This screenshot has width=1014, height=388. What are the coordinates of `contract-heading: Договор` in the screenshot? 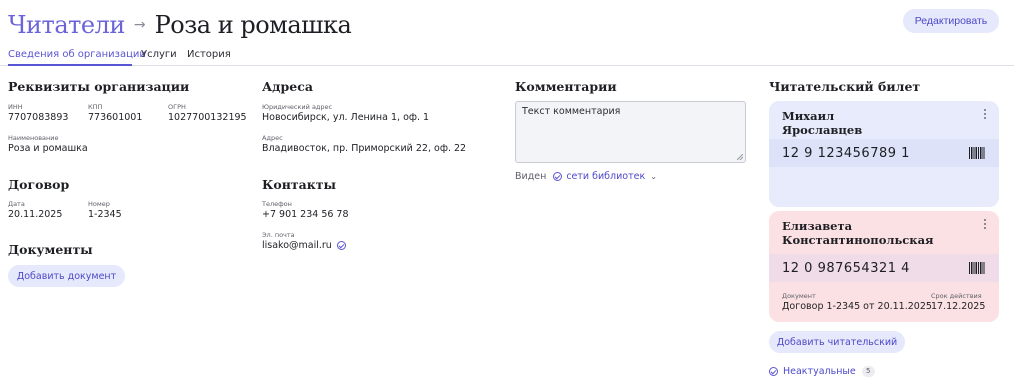 It's located at (39, 184).